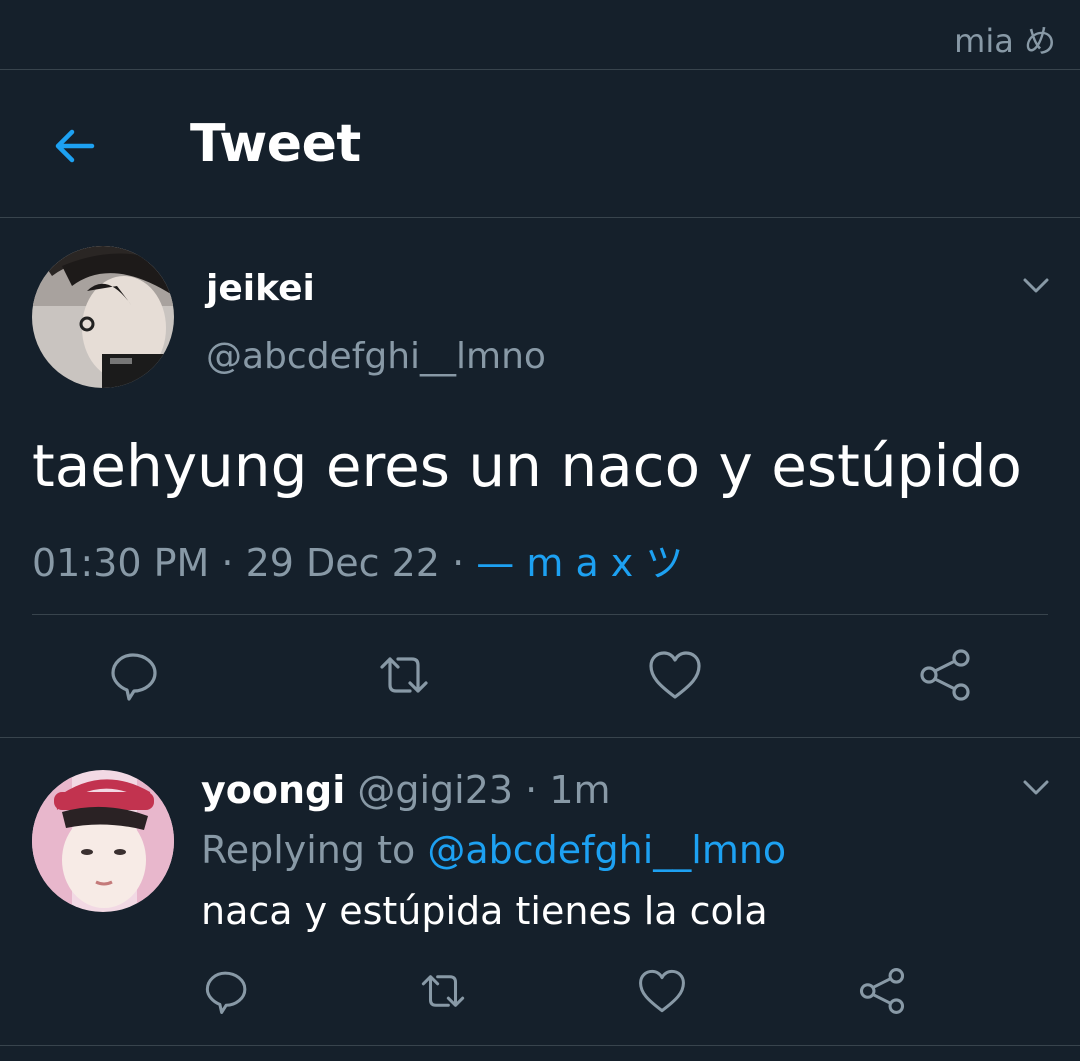 Image resolution: width=1080 pixels, height=1061 pixels. I want to click on replying-to-label: Replying to, so click(308, 850).